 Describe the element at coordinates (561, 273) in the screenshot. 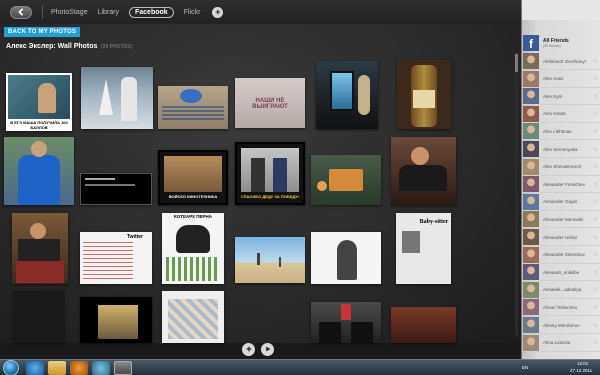

I see `friend-list-item: Alexandr_onikiibe ☆` at that location.